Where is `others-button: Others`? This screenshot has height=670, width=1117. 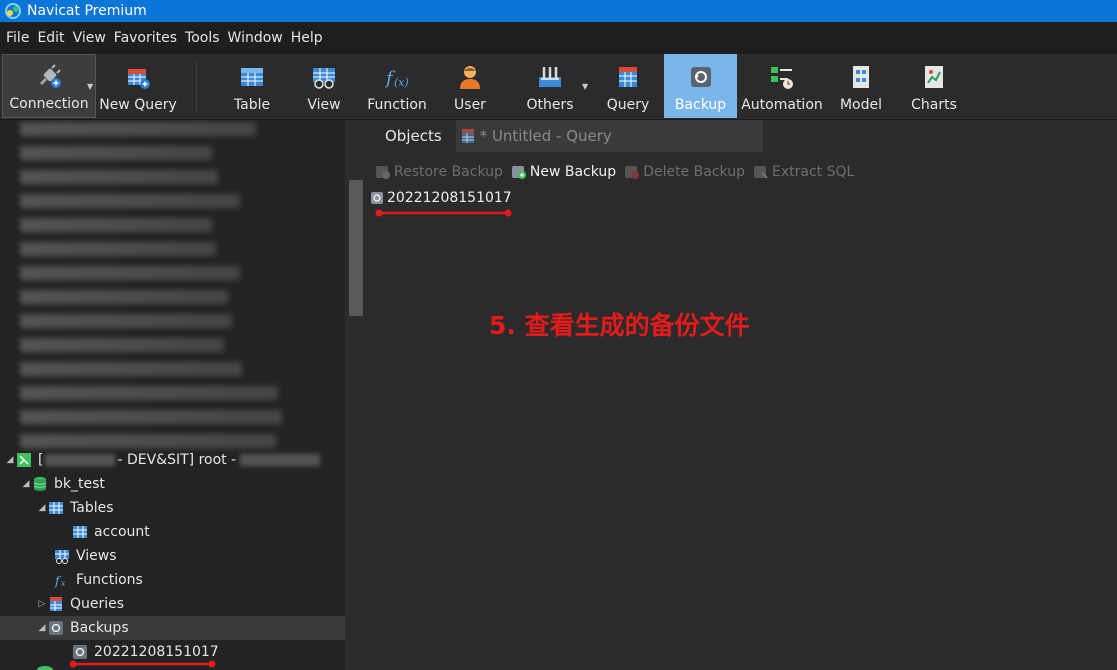 others-button: Others is located at coordinates (550, 86).